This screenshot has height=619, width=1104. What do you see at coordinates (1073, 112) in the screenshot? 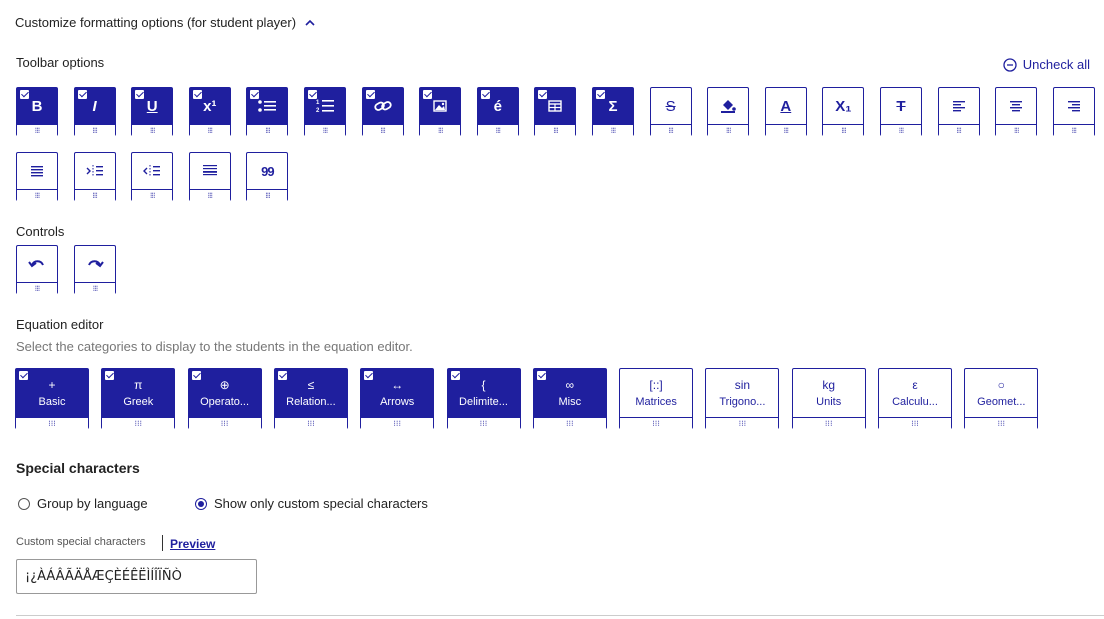
I see `align-right-button: ⁝⁝⁝` at bounding box center [1073, 112].